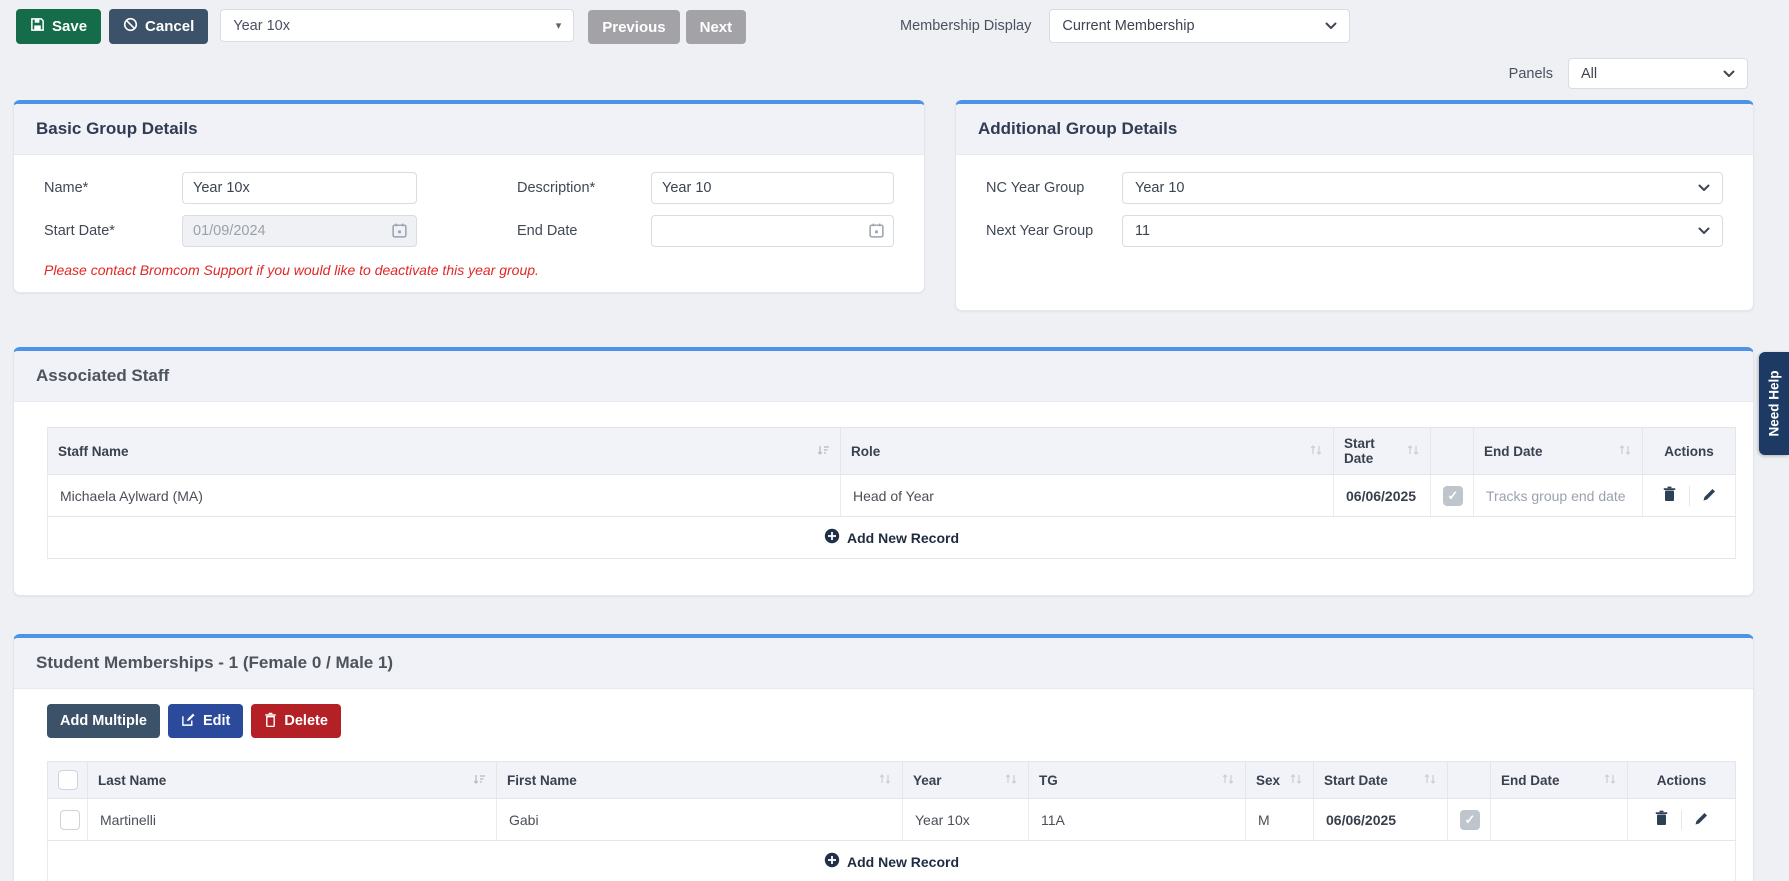 This screenshot has width=1789, height=881. Describe the element at coordinates (130, 26) in the screenshot. I see `cancel-icon` at that location.